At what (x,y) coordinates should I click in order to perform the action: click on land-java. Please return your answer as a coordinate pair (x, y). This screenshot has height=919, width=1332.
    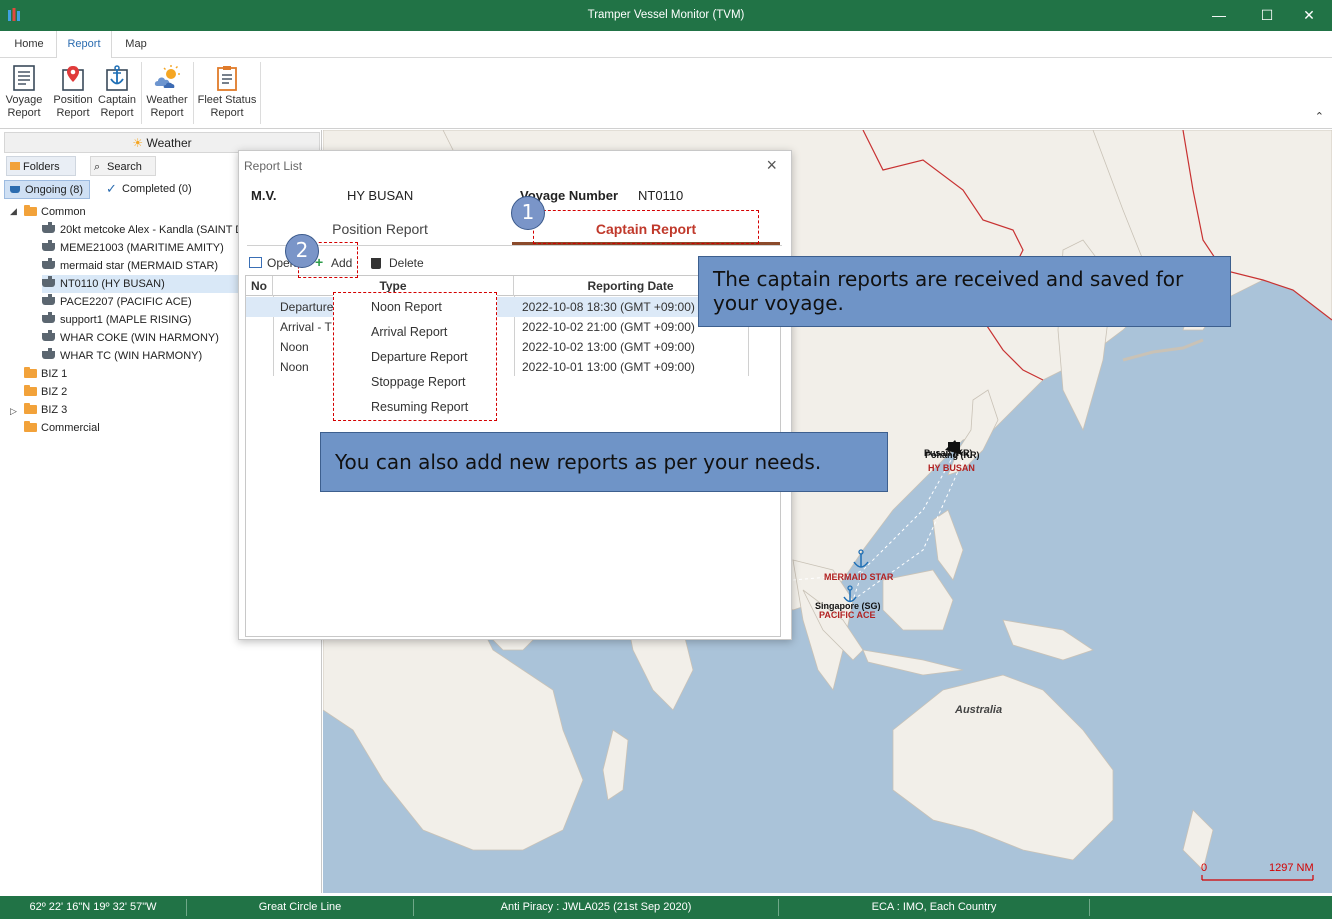
    Looking at the image, I should click on (913, 662).